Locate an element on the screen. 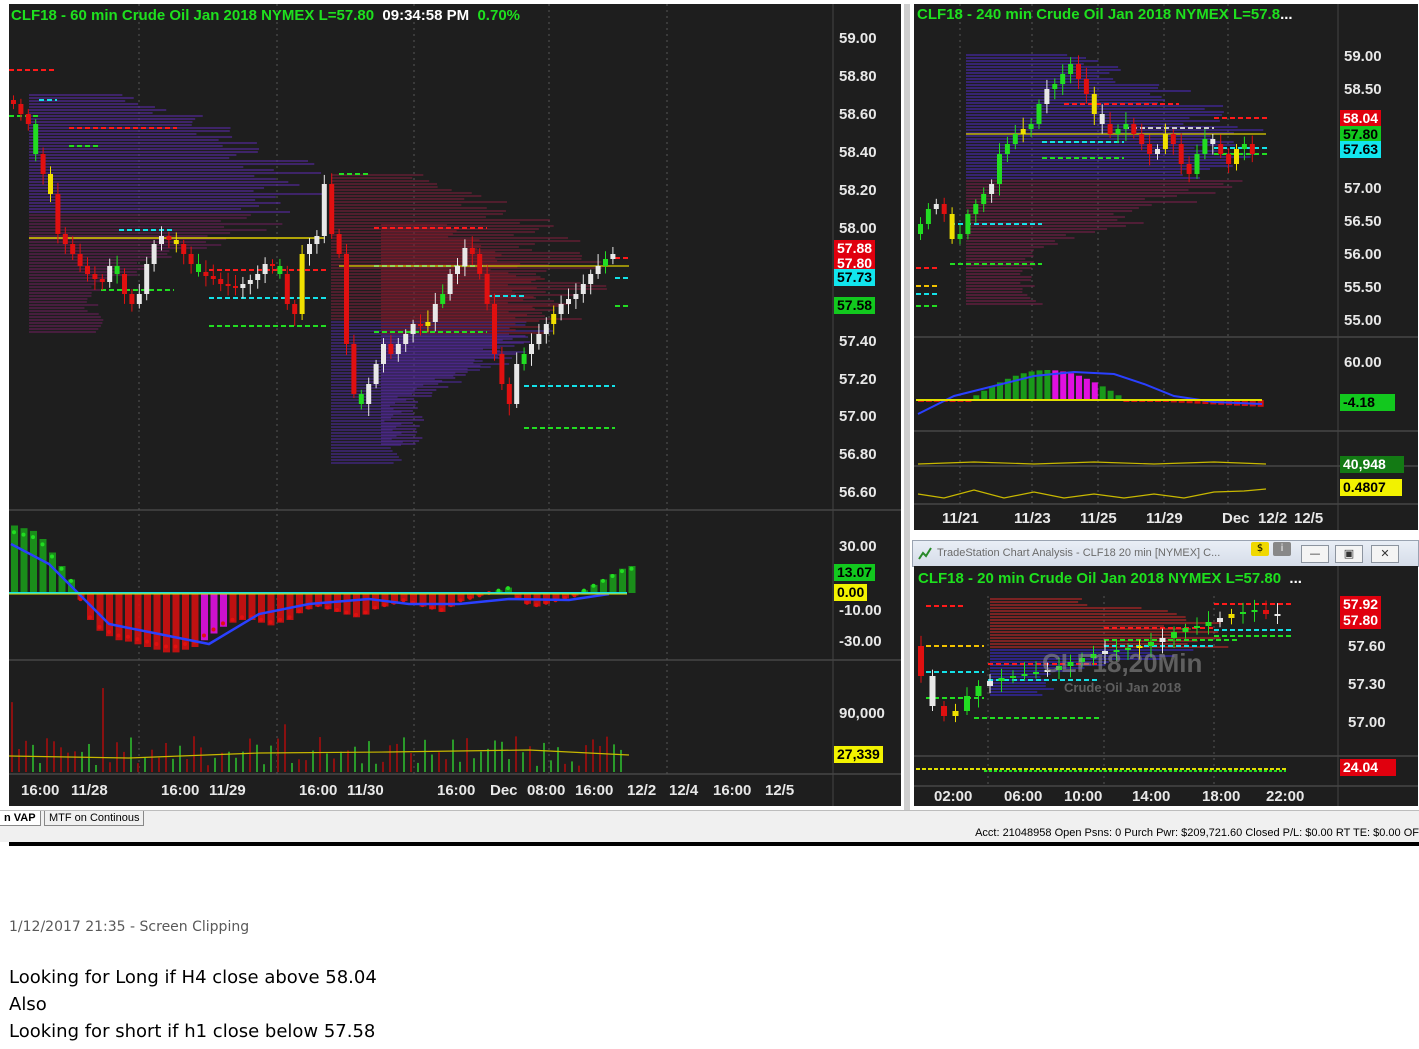  oscillator-240min is located at coordinates (1090, 392).